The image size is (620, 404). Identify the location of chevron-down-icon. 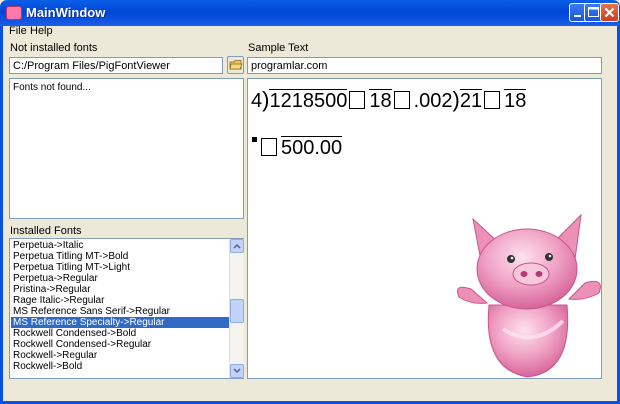
(237, 371).